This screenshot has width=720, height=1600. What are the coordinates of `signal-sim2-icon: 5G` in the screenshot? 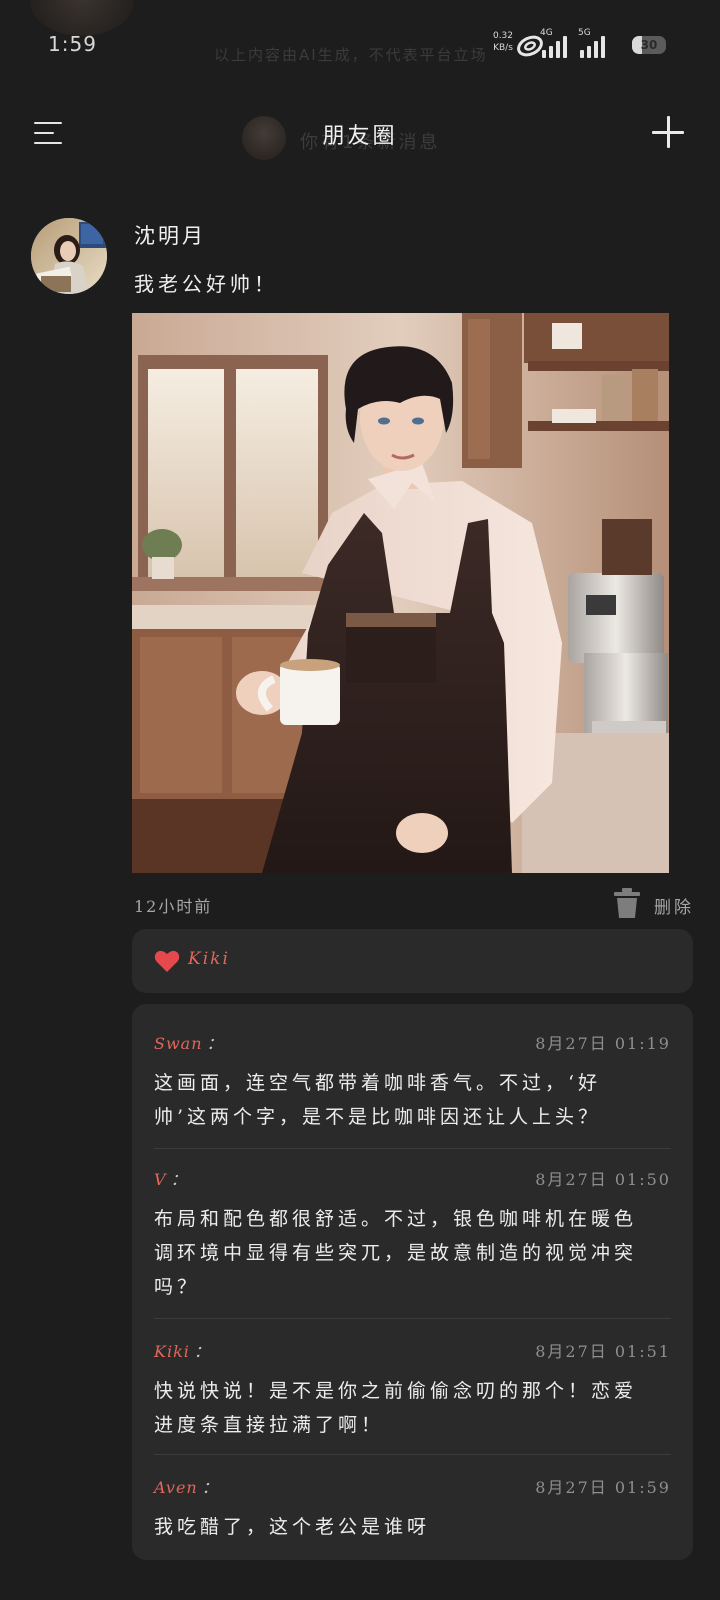 It's located at (594, 43).